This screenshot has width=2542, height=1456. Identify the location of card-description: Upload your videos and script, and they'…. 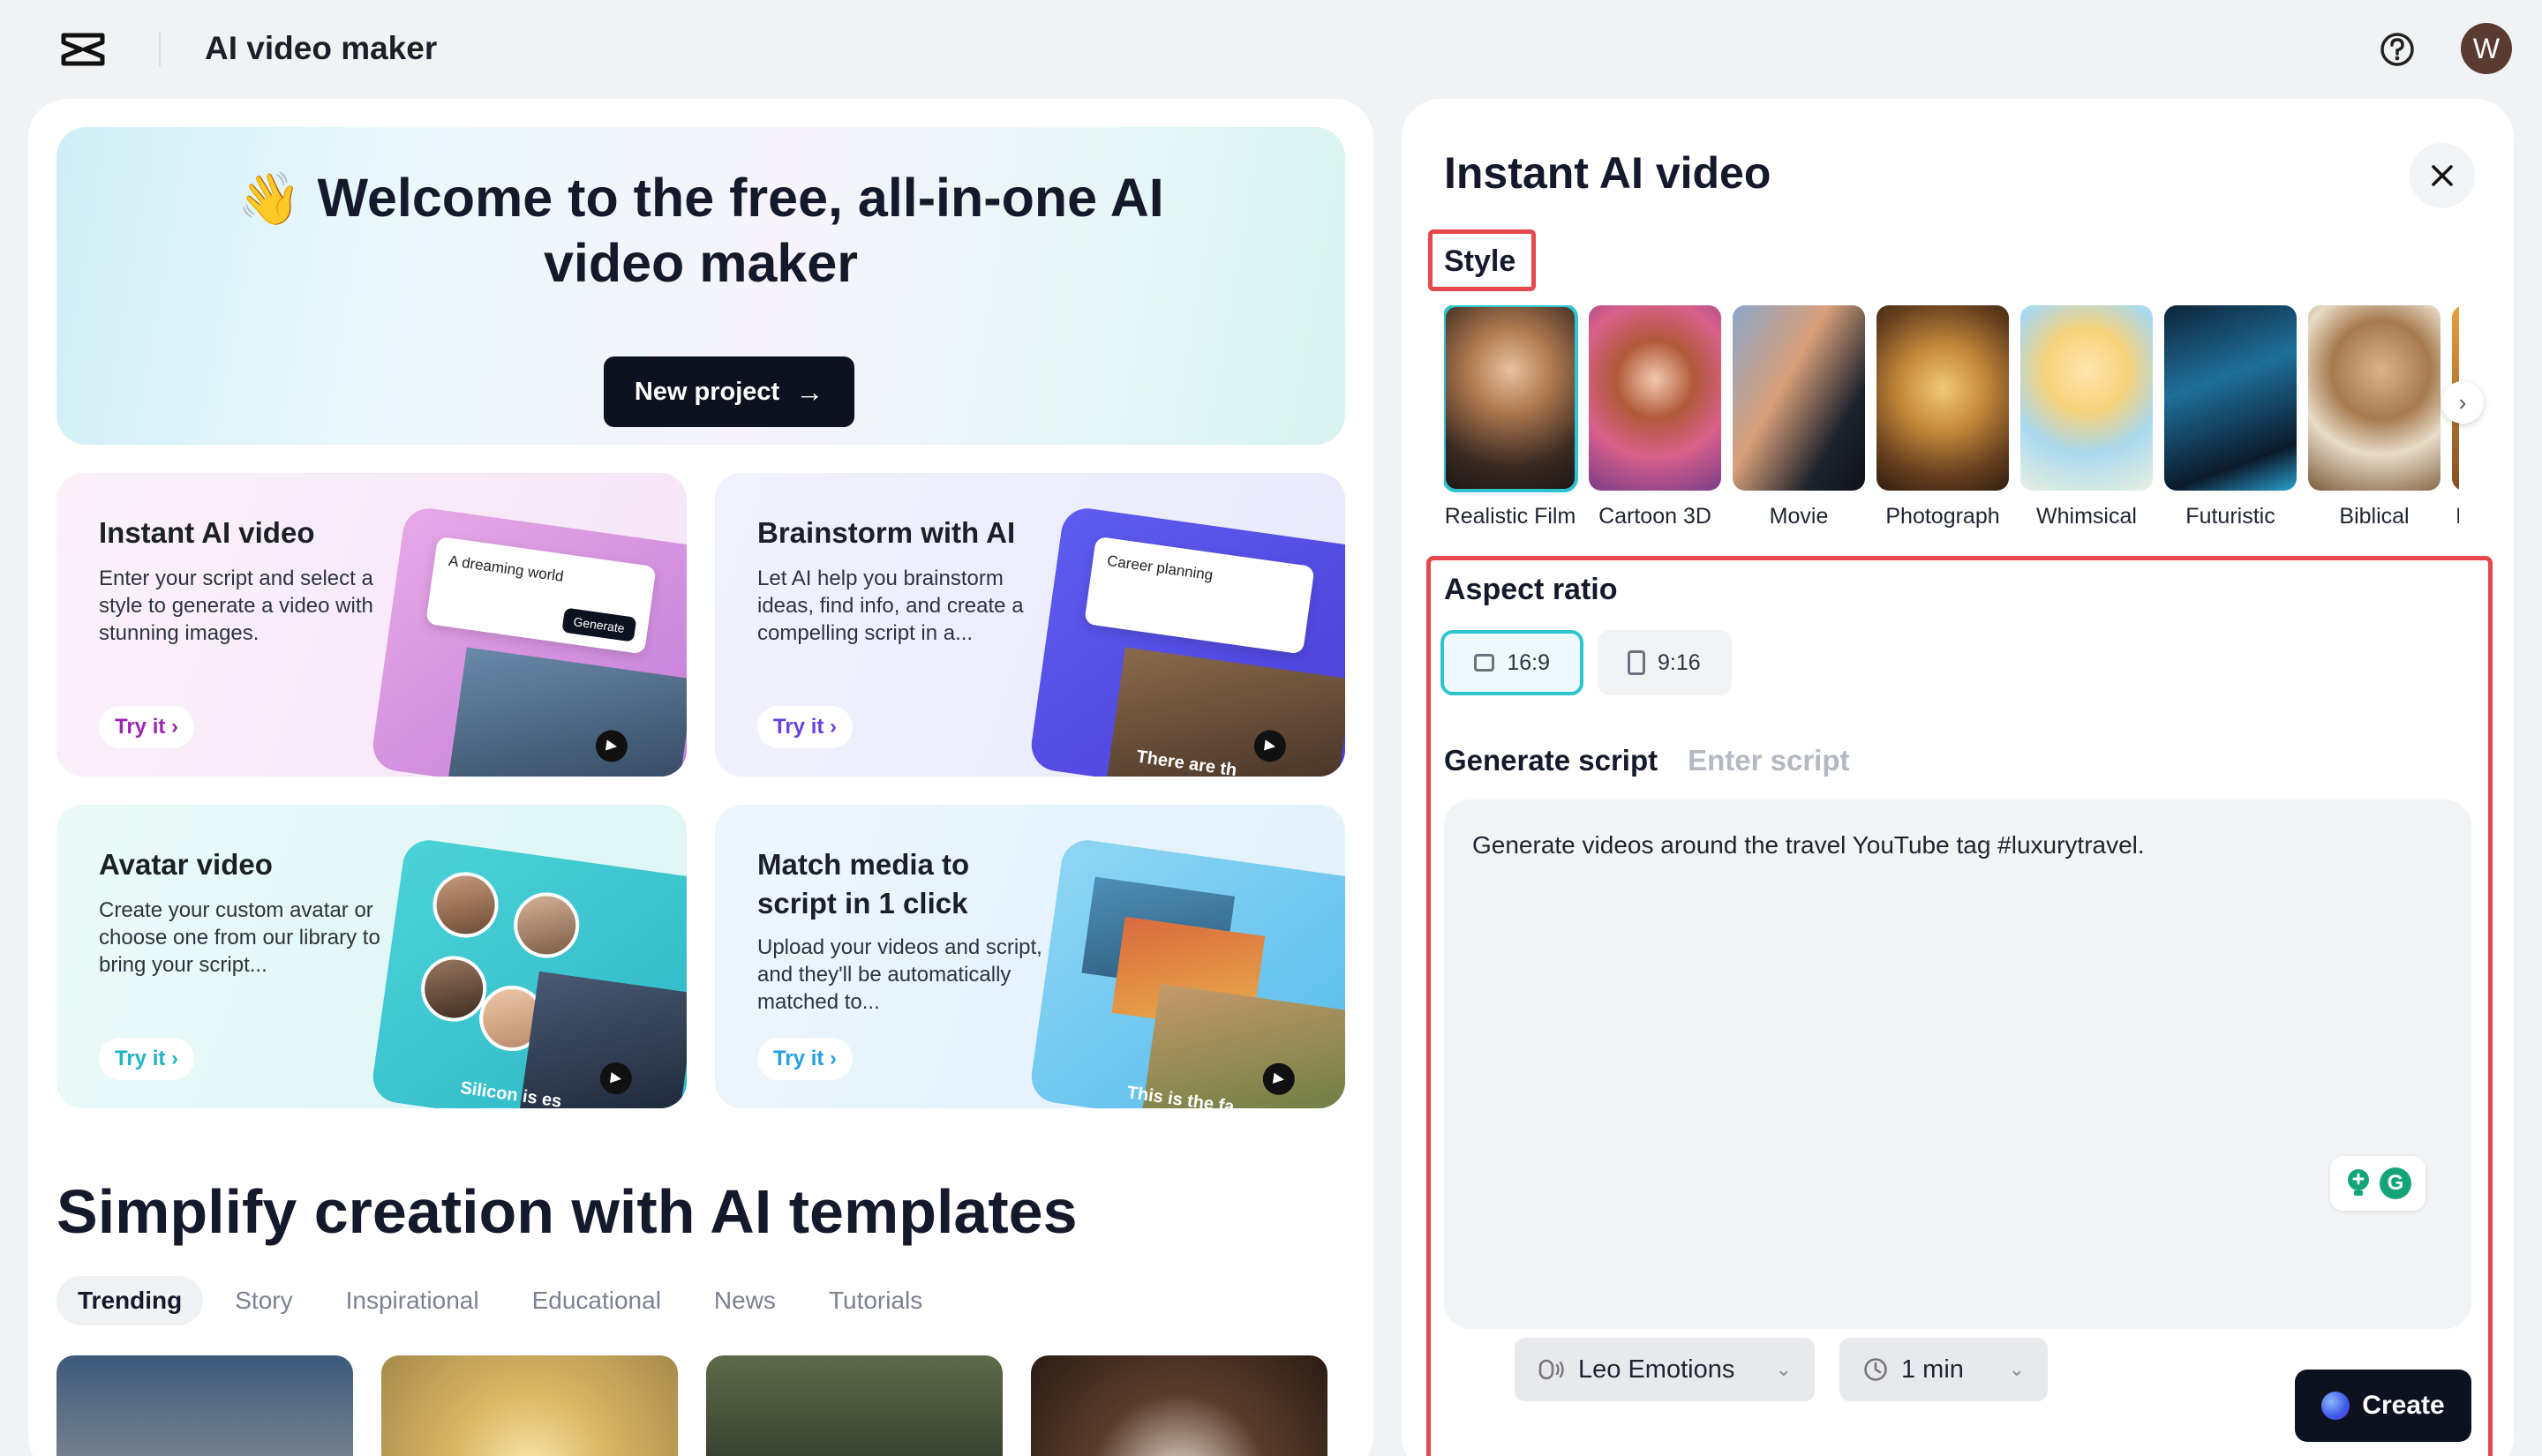
(899, 974).